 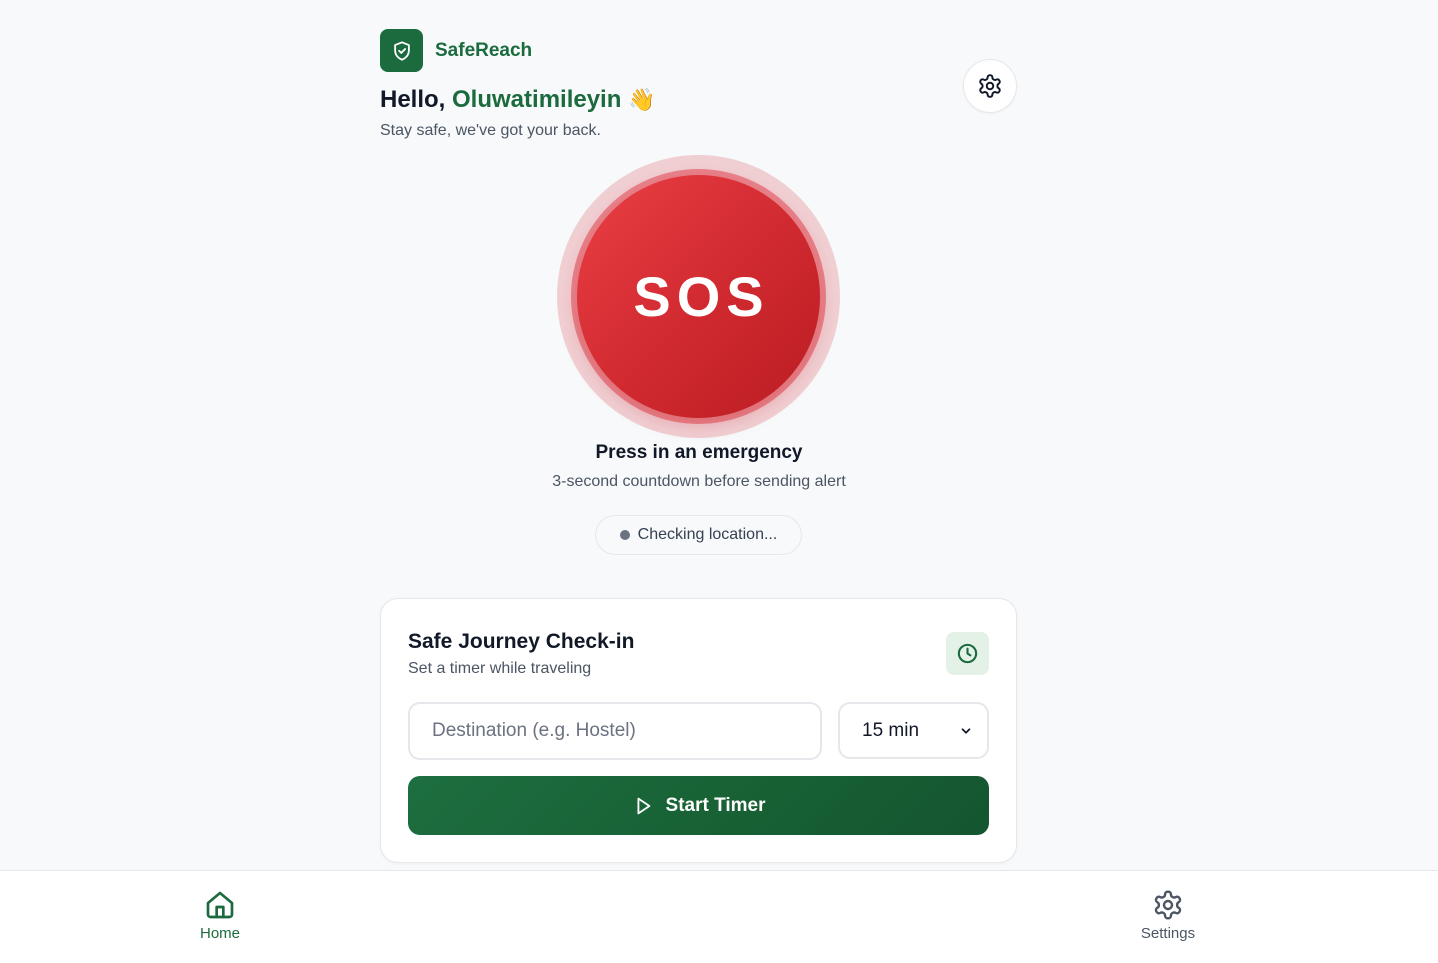 I want to click on duration-select: 15 min, so click(x=913, y=730).